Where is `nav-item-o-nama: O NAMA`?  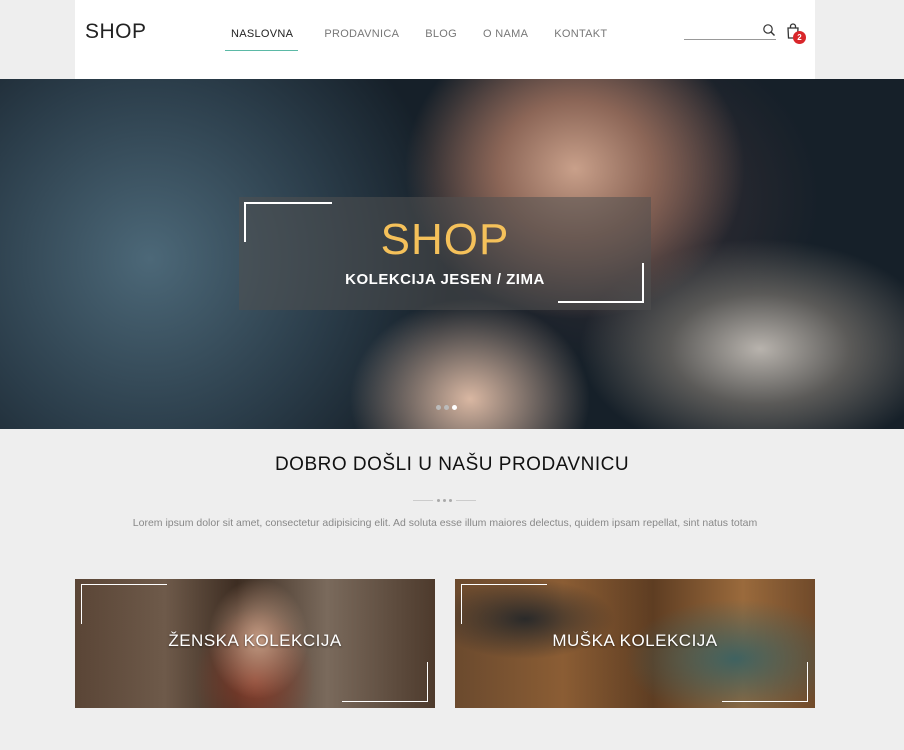
nav-item-o-nama: O NAMA is located at coordinates (505, 38).